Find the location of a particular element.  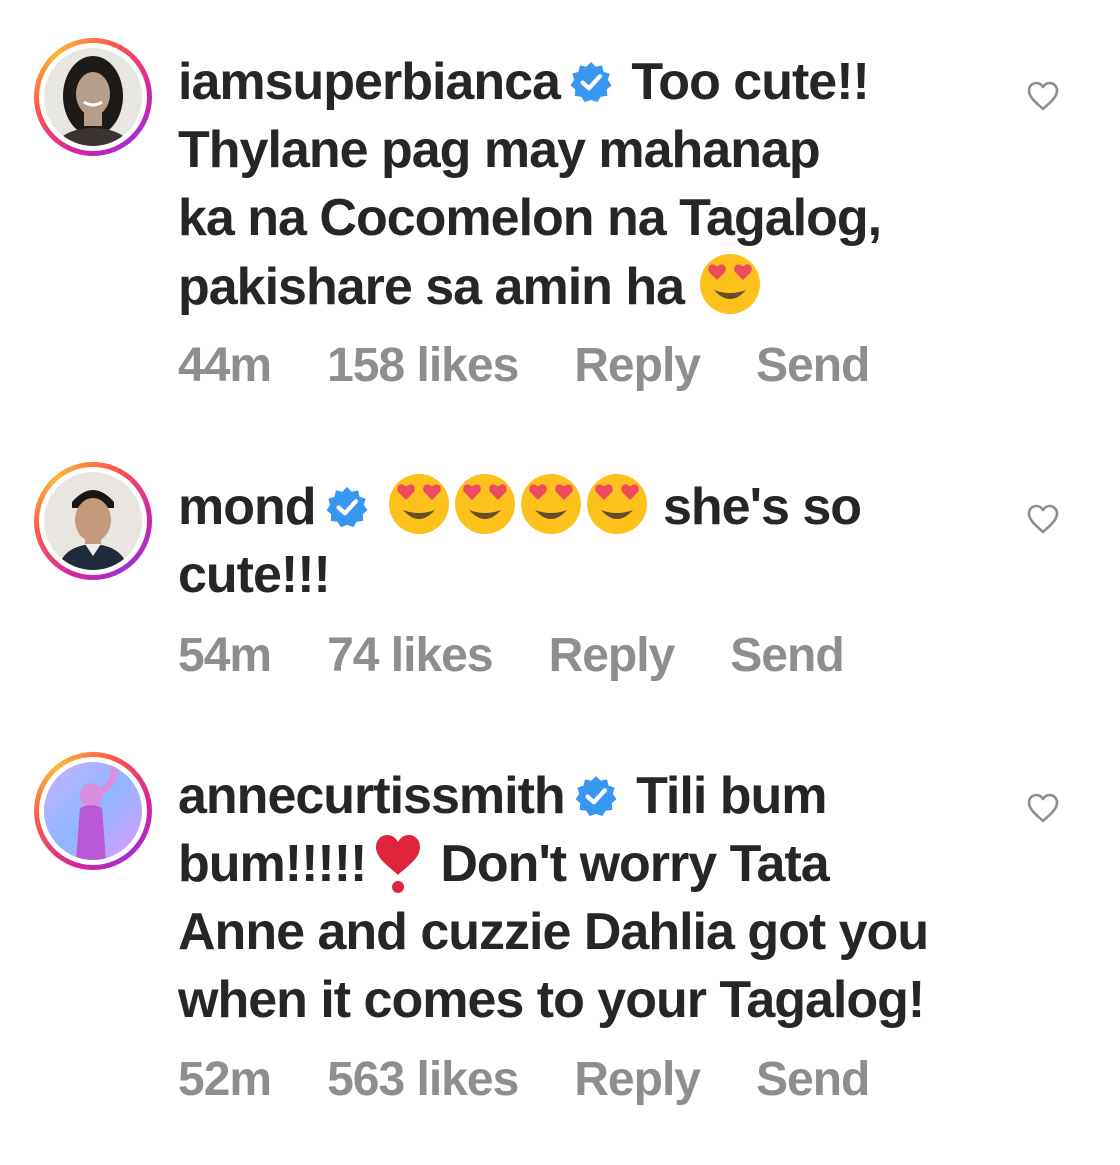

comment-line: pakishare sa amin ha is located at coordinates (431, 287).